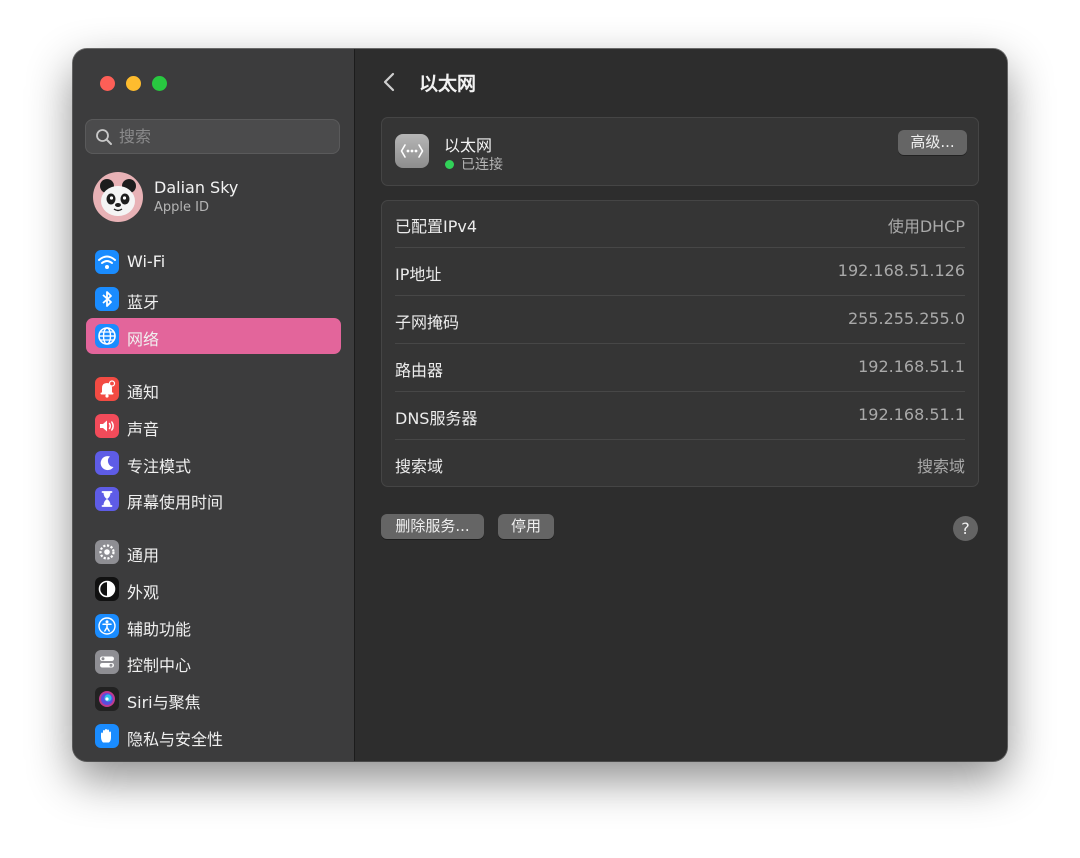 The height and width of the screenshot is (858, 1080). I want to click on sidebar-item-label: 专注模式, so click(159, 466).